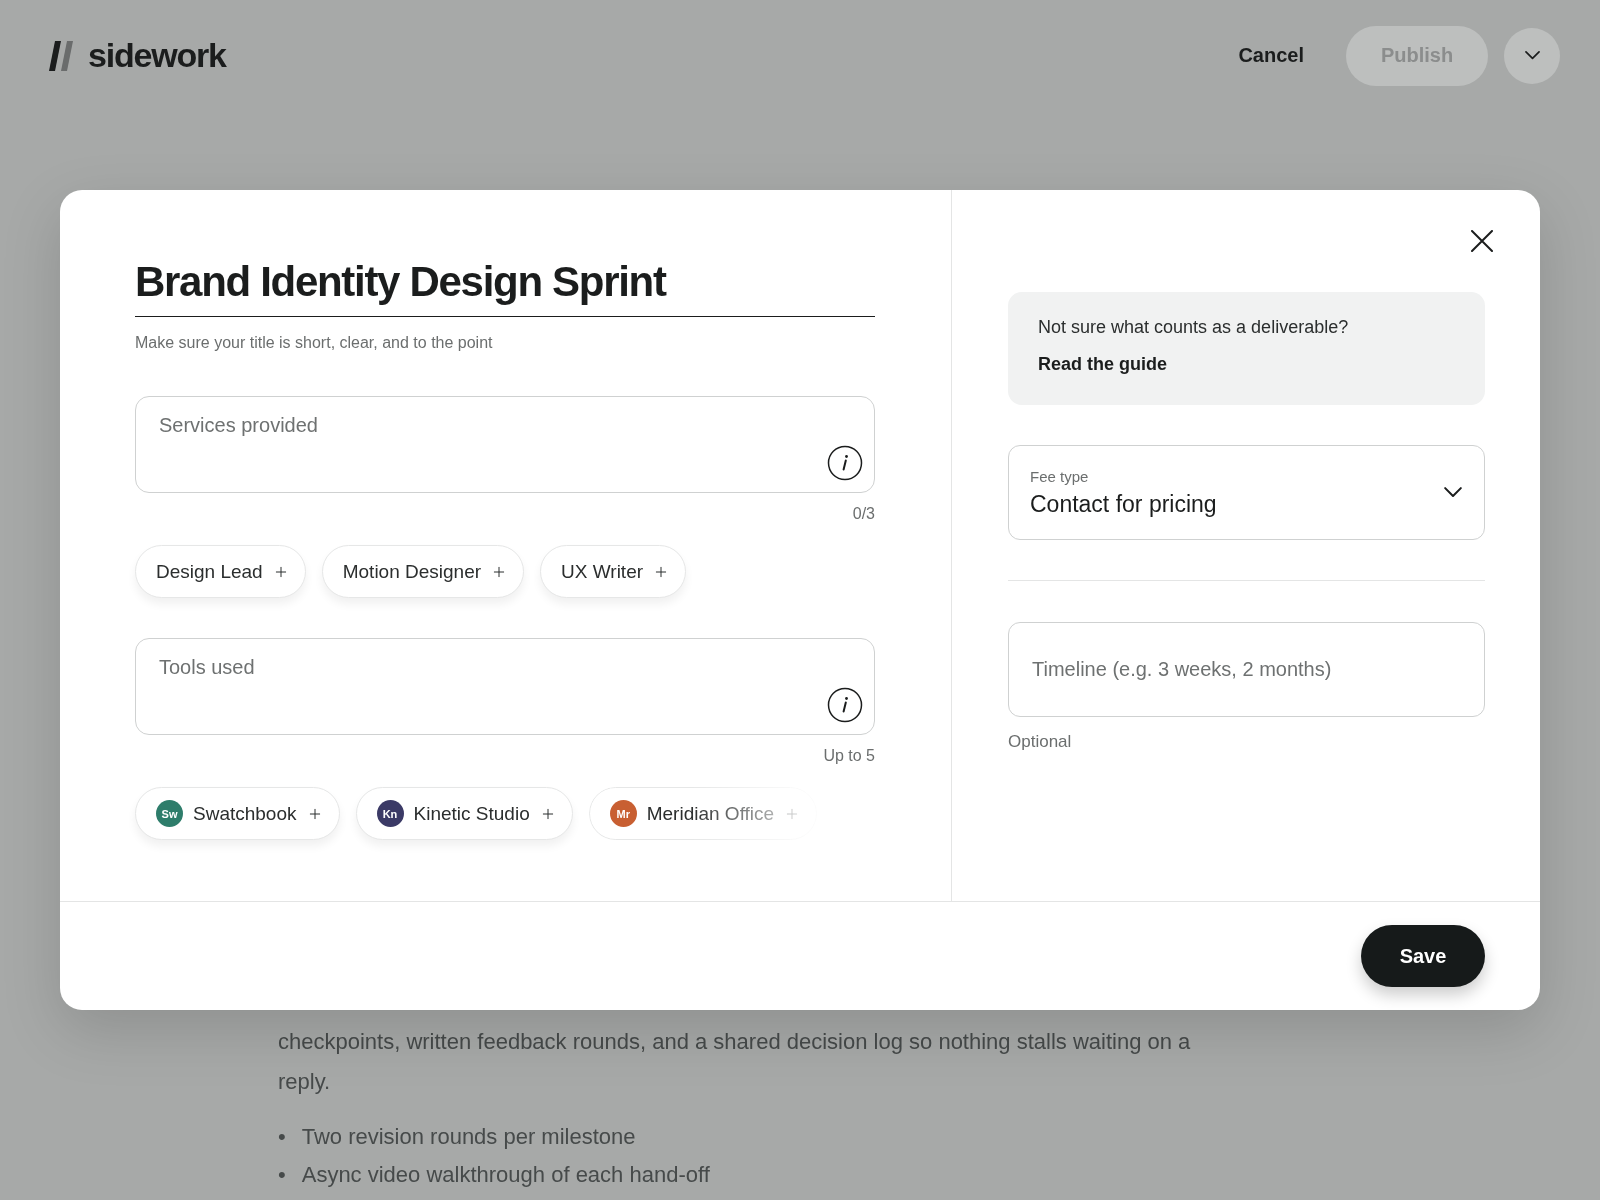  Describe the element at coordinates (1246, 492) in the screenshot. I see `fee-type-select: Fee type Contact for pricing` at that location.